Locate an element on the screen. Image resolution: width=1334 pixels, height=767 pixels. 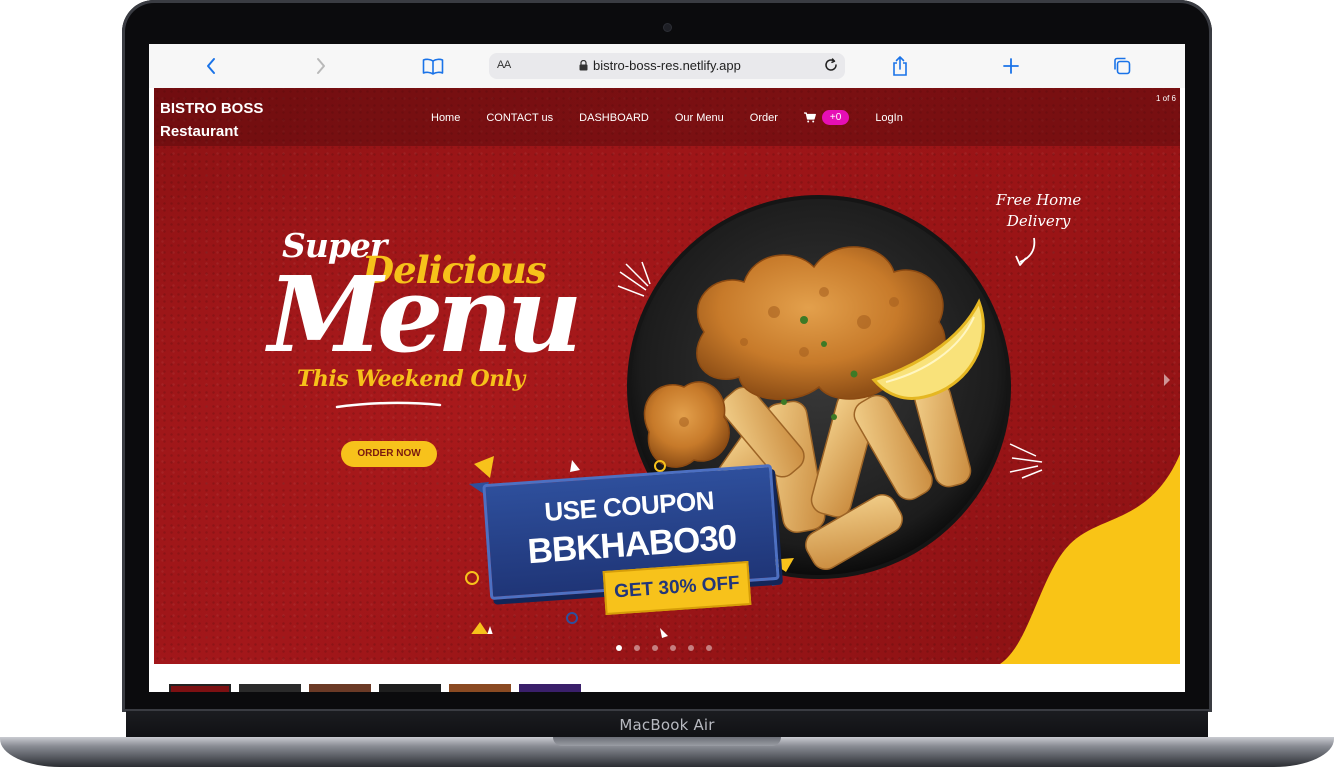
nav-login: LogIn is located at coordinates (889, 118).